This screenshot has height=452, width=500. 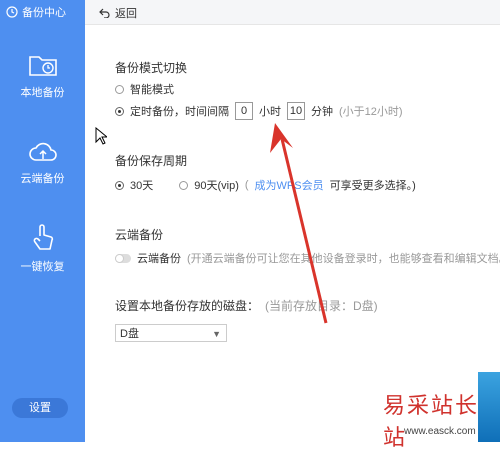 What do you see at coordinates (44, 13) in the screenshot?
I see `sidebar-title-text: 备份中心` at bounding box center [44, 13].